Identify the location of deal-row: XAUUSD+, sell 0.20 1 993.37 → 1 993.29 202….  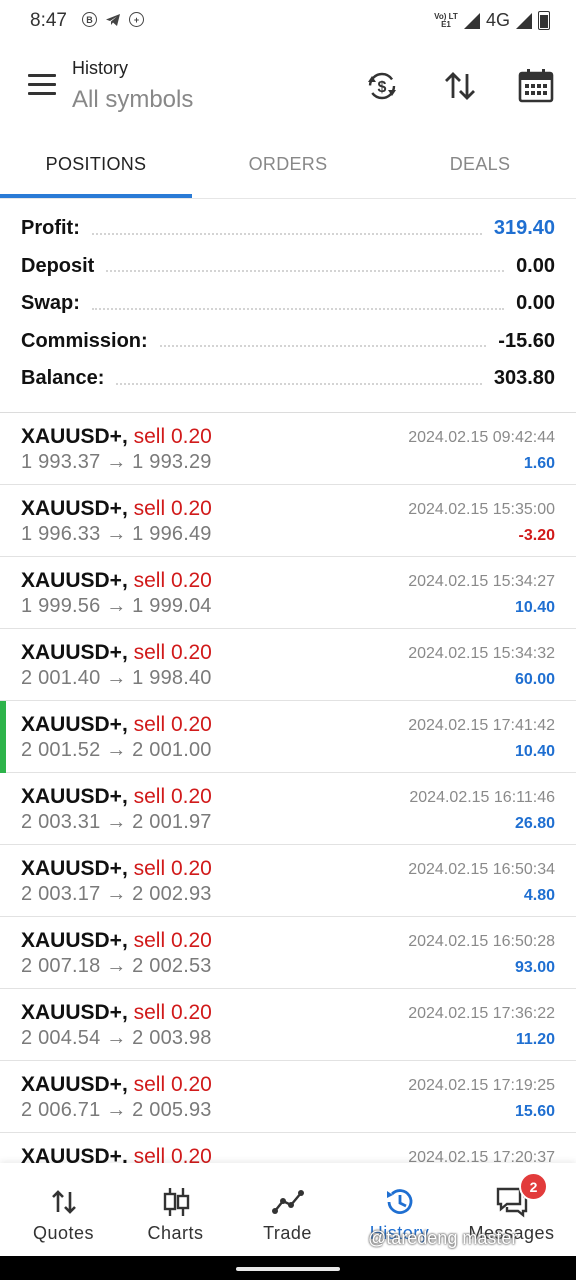
(288, 449).